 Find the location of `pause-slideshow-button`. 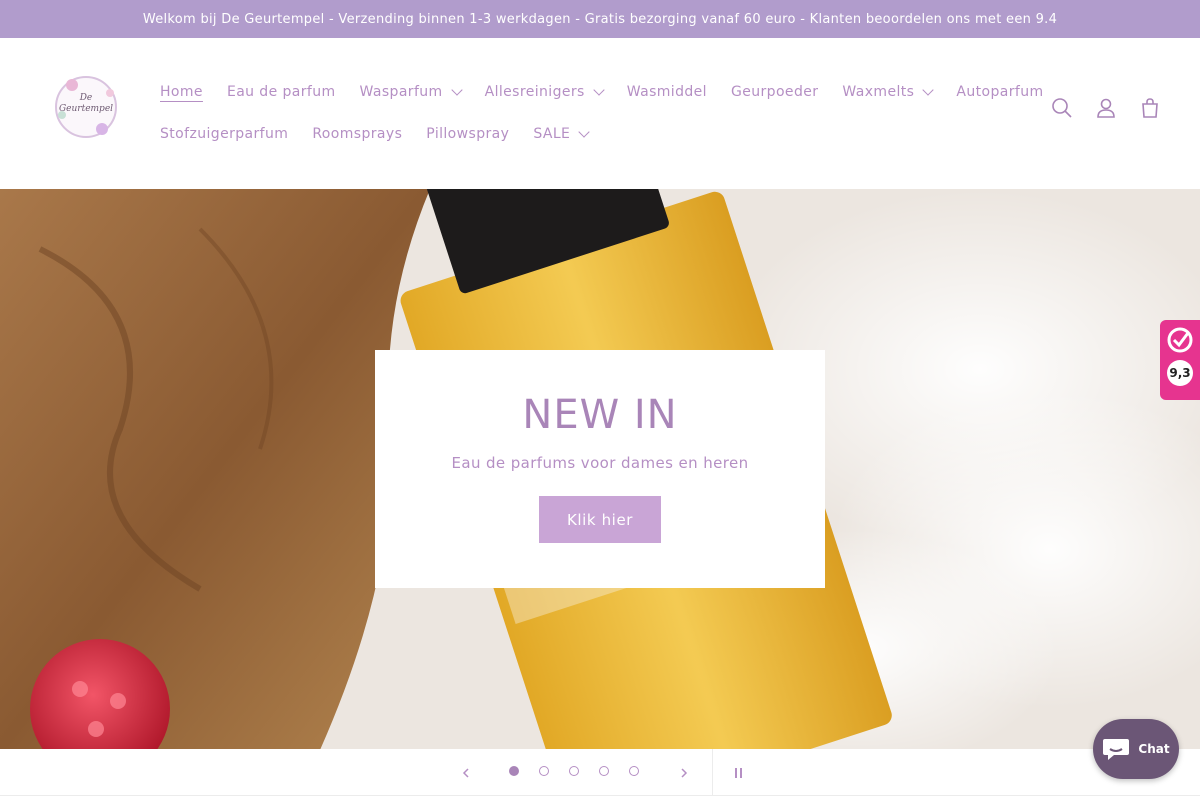

pause-slideshow-button is located at coordinates (738, 773).